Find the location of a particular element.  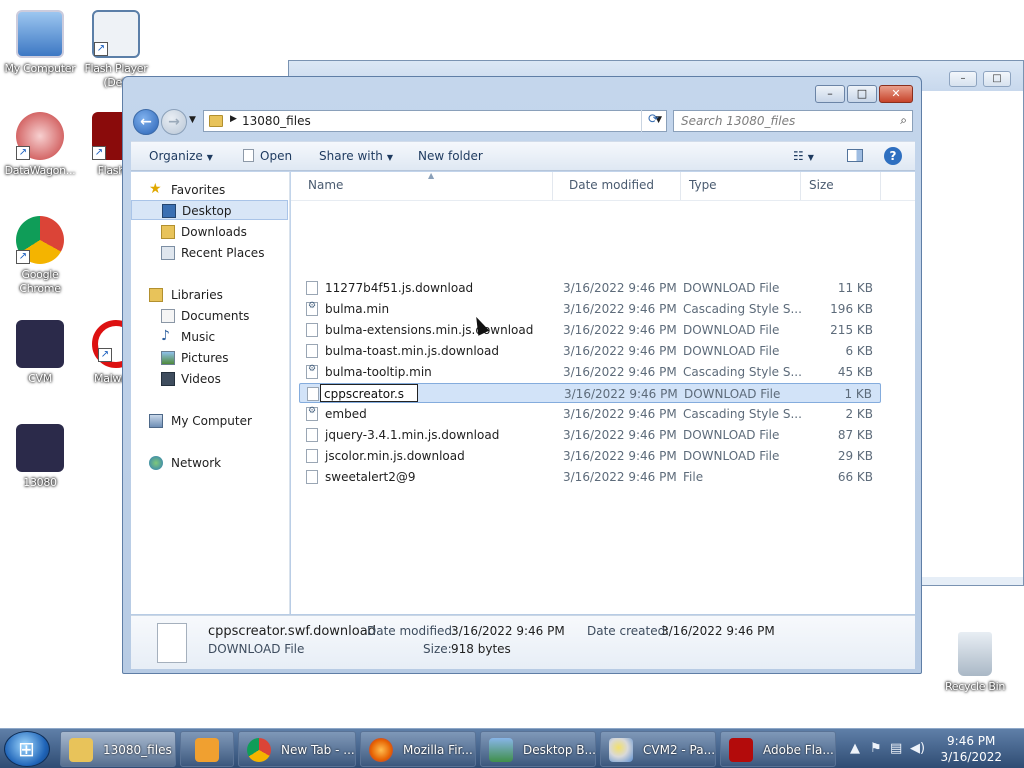

nav-desktop: Desktop is located at coordinates (209, 210).